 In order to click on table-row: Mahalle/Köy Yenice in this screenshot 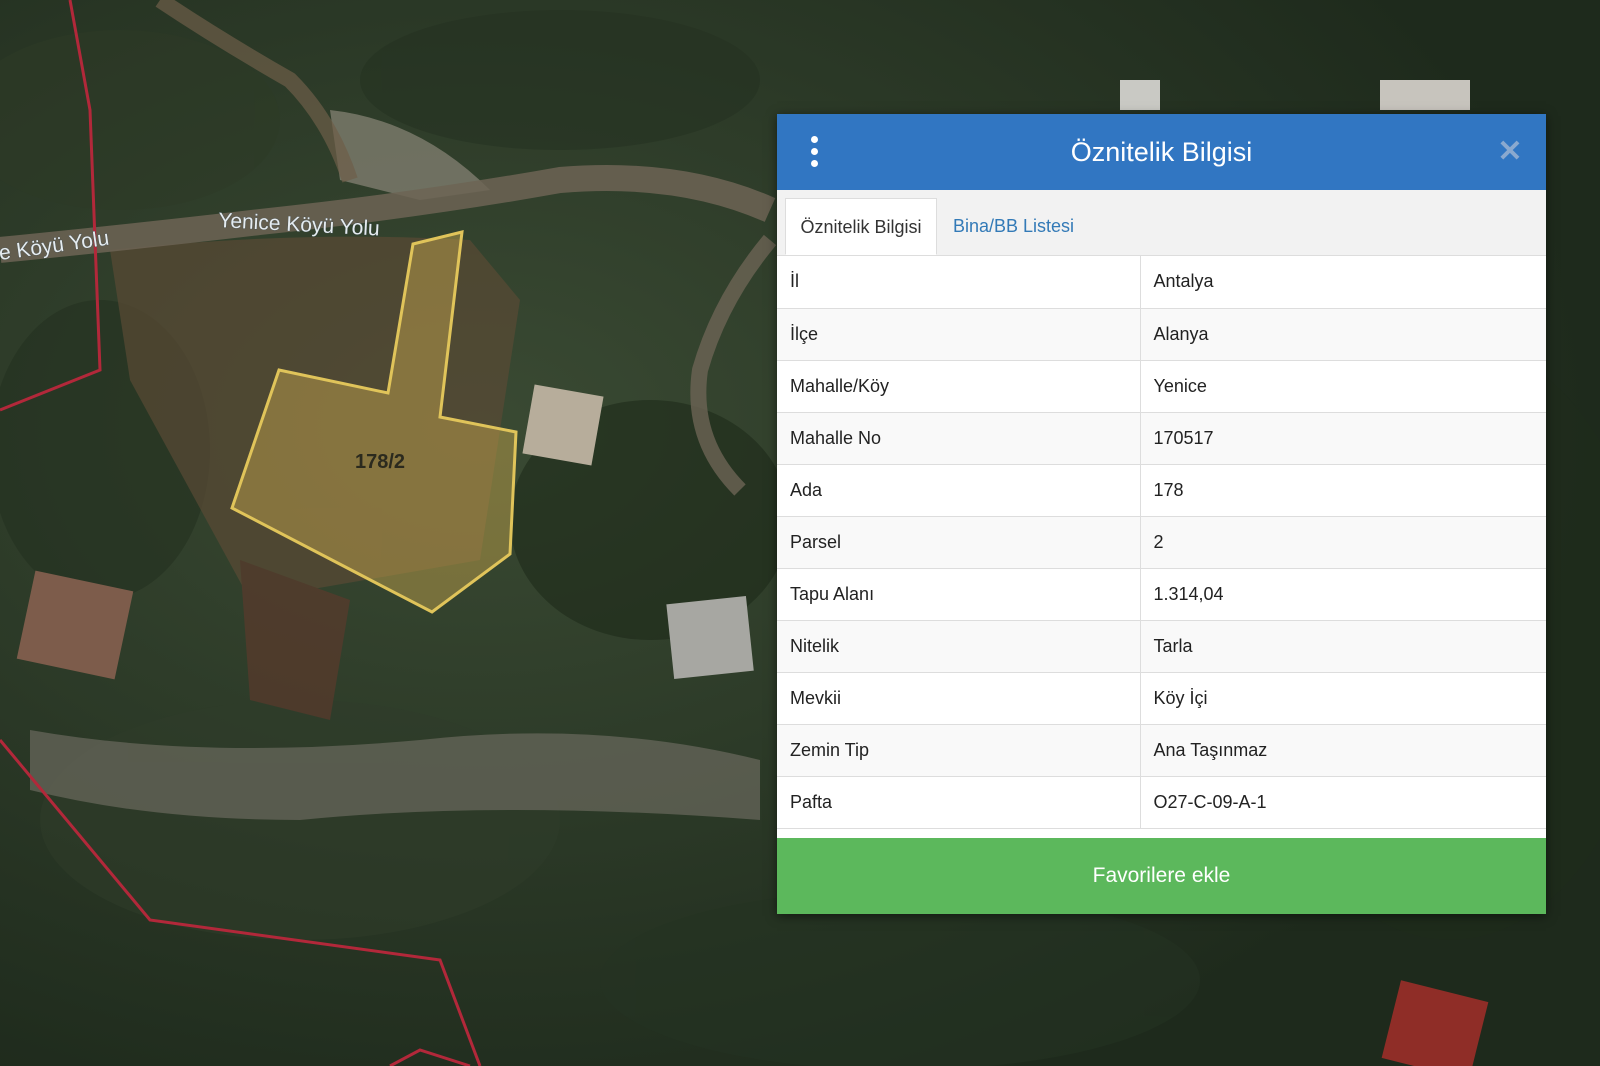, I will do `click(1161, 386)`.